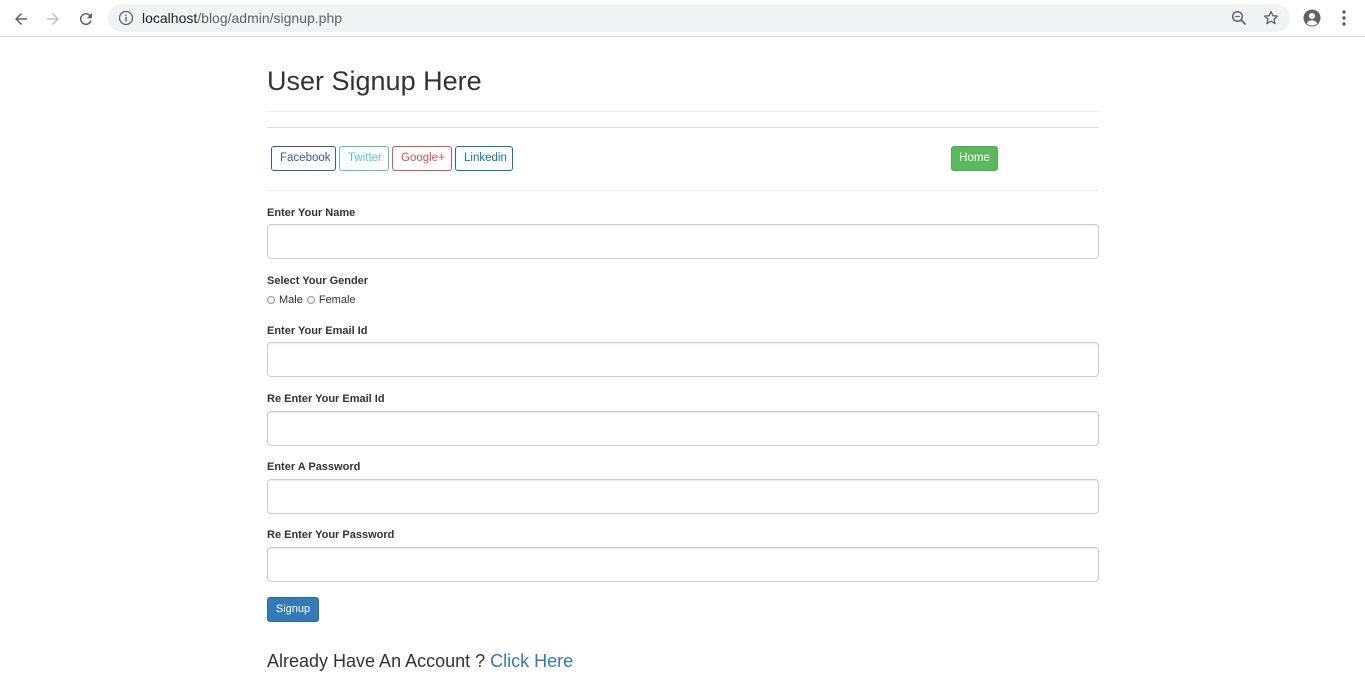 This screenshot has height=690, width=1365. I want to click on signup-button: Signup, so click(293, 609).